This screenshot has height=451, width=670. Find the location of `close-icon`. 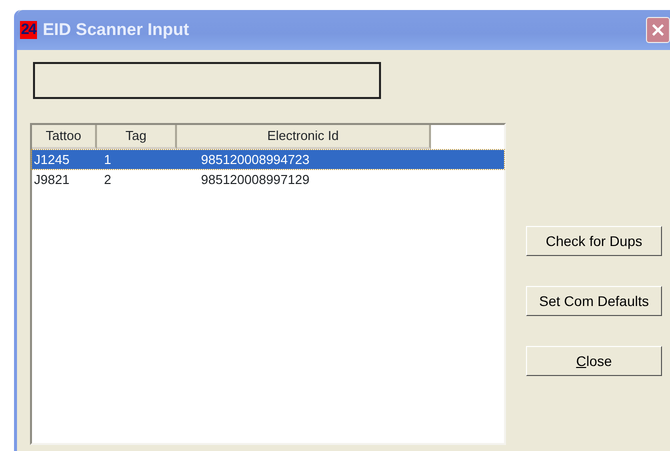

close-icon is located at coordinates (658, 30).